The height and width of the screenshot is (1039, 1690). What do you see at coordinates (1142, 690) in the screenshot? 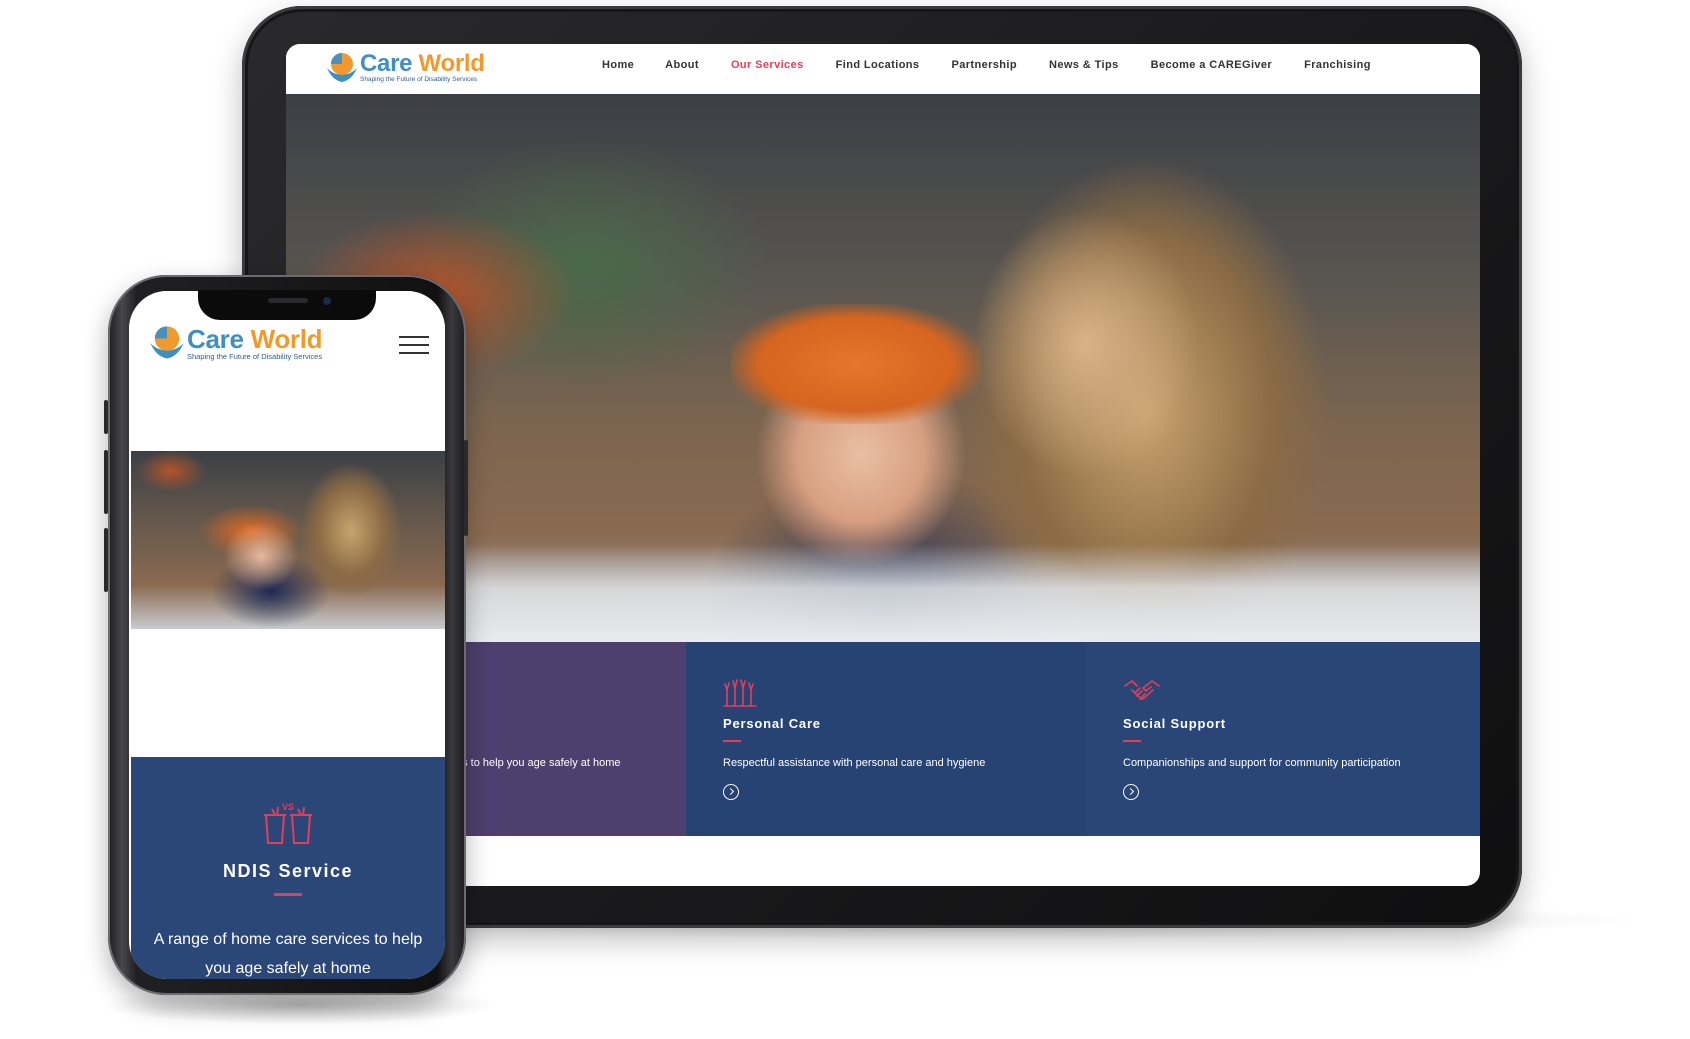
I see `handshake-icon` at bounding box center [1142, 690].